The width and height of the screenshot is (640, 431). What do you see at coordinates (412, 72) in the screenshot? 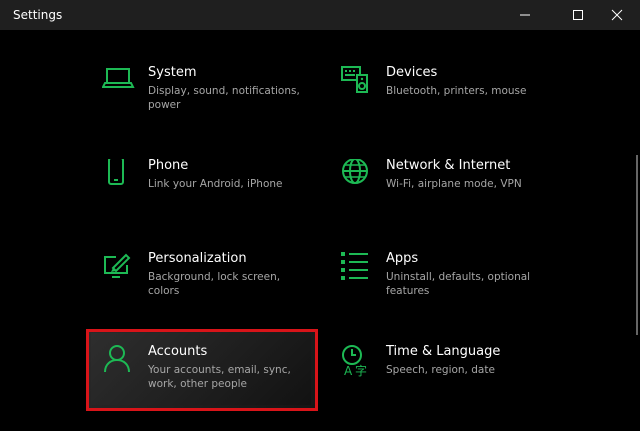
I see `tile-name: Devices` at bounding box center [412, 72].